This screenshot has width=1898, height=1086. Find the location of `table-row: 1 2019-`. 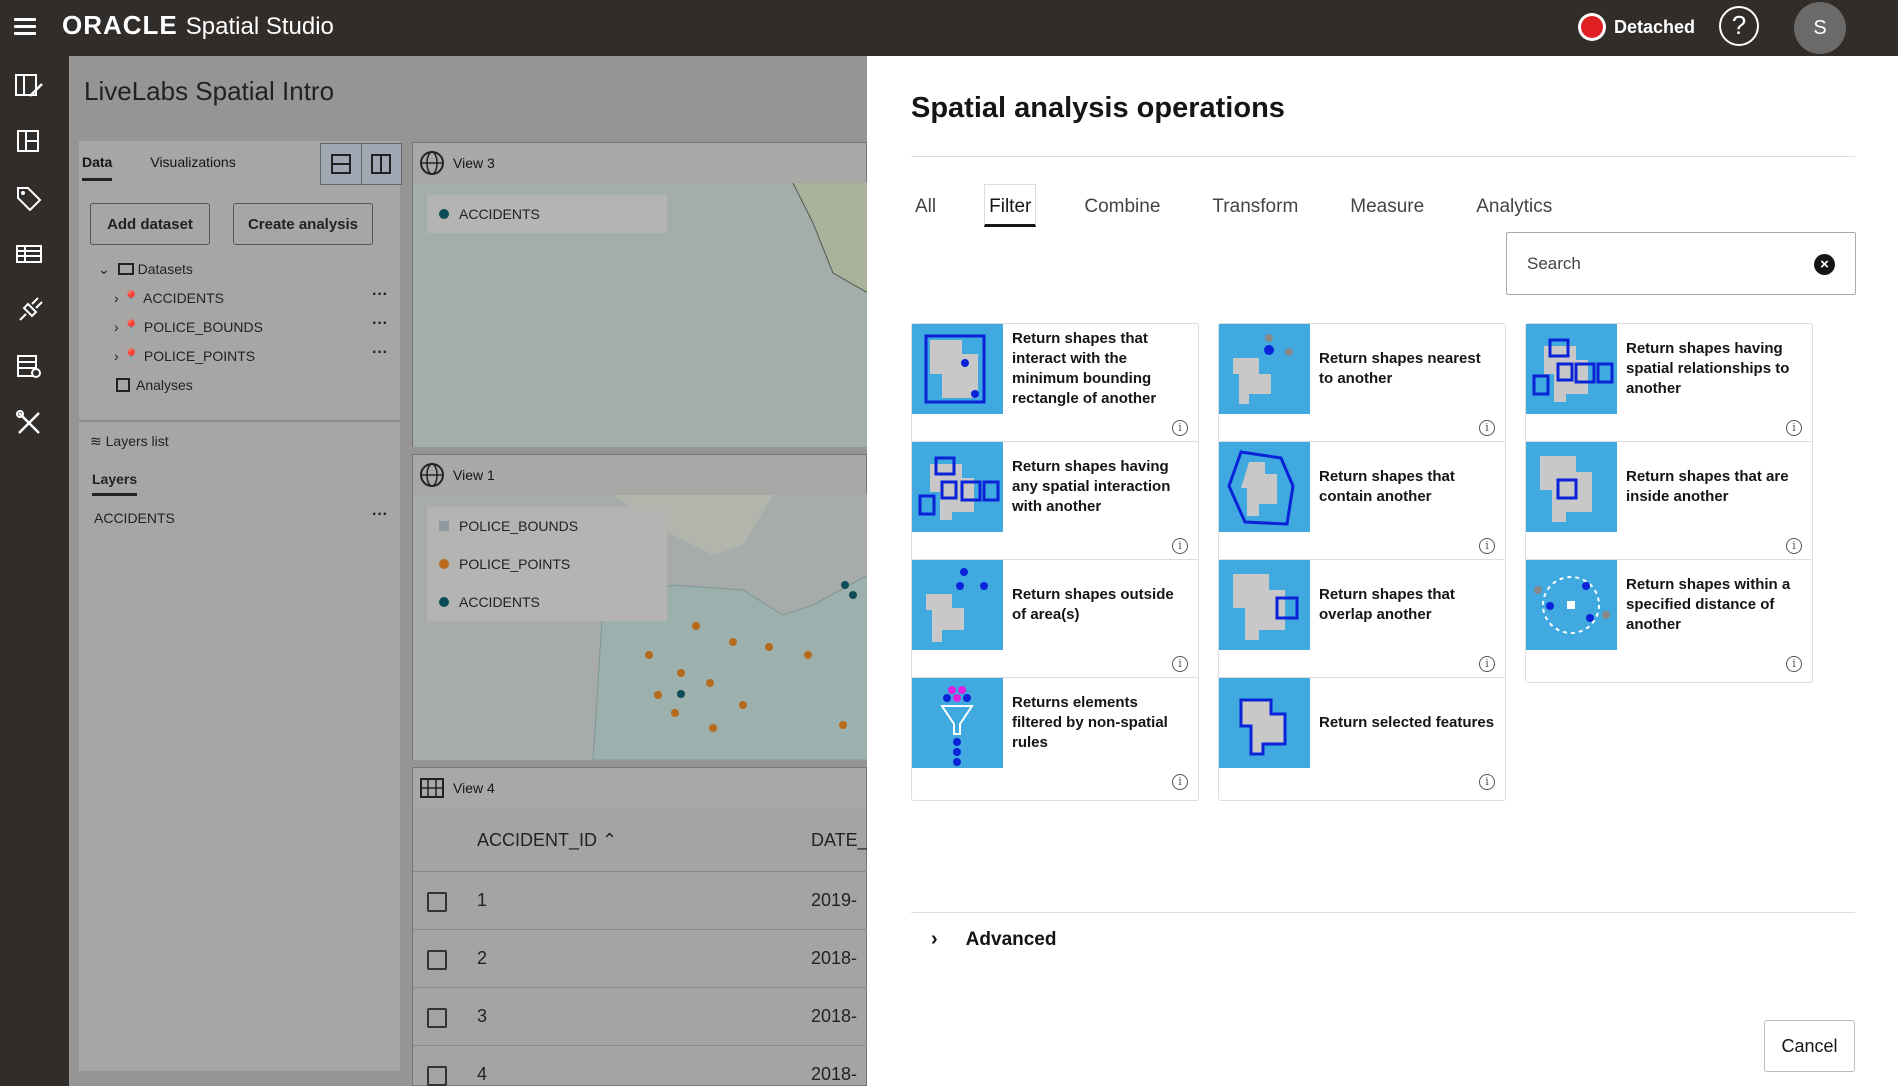

table-row: 1 2019- is located at coordinates (640, 901).